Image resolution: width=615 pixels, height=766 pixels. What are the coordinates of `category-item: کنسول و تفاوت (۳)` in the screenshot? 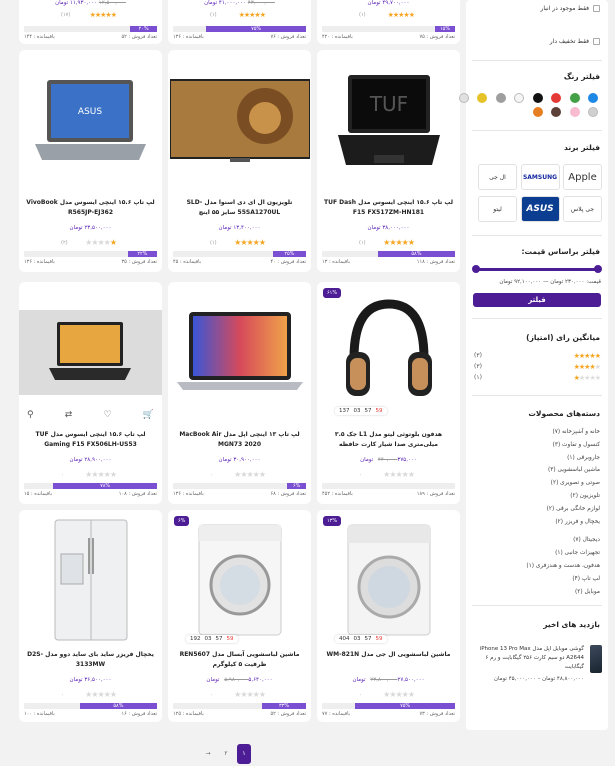 It's located at (576, 445).